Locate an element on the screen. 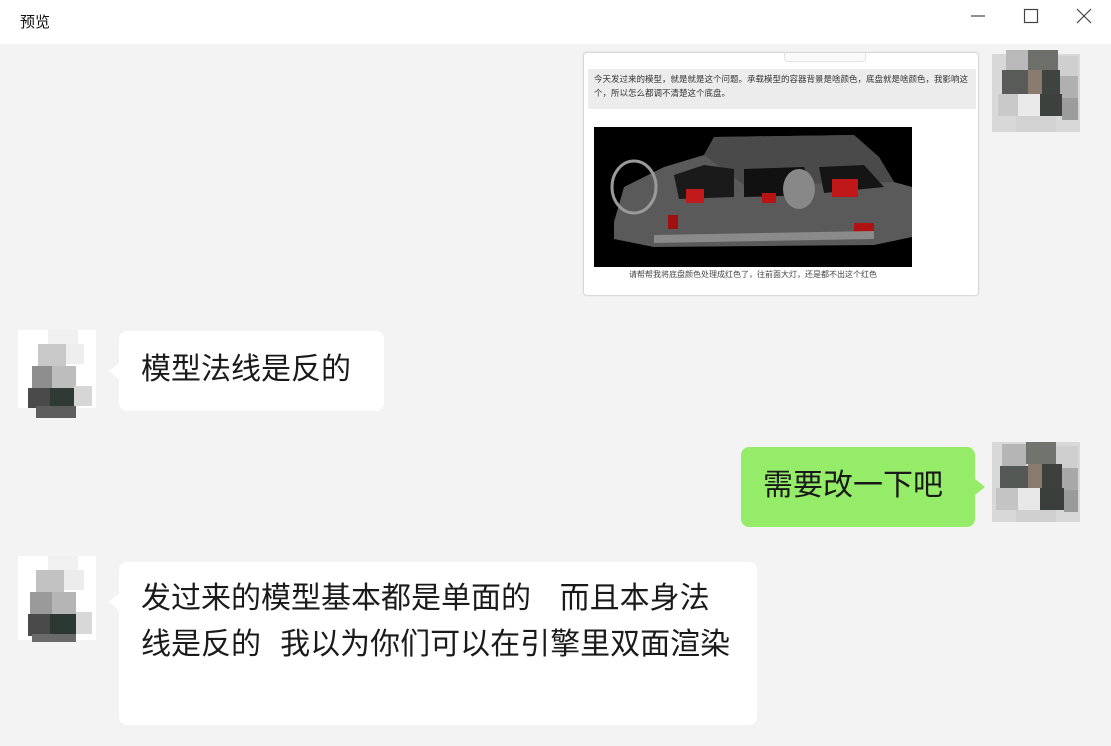 Image resolution: width=1111 pixels, height=746 pixels. minimize-icon is located at coordinates (978, 16).